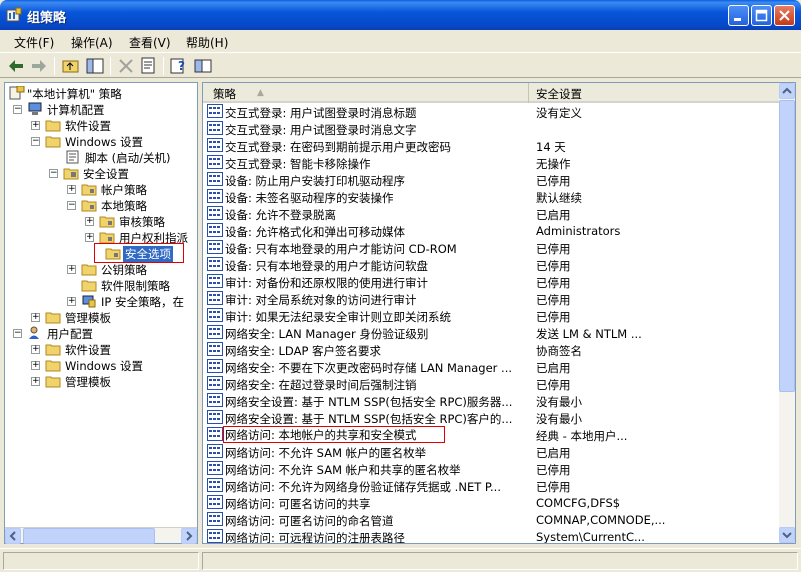 This screenshot has height=572, width=801. I want to click on menu-file: 文件(F), so click(34, 42).